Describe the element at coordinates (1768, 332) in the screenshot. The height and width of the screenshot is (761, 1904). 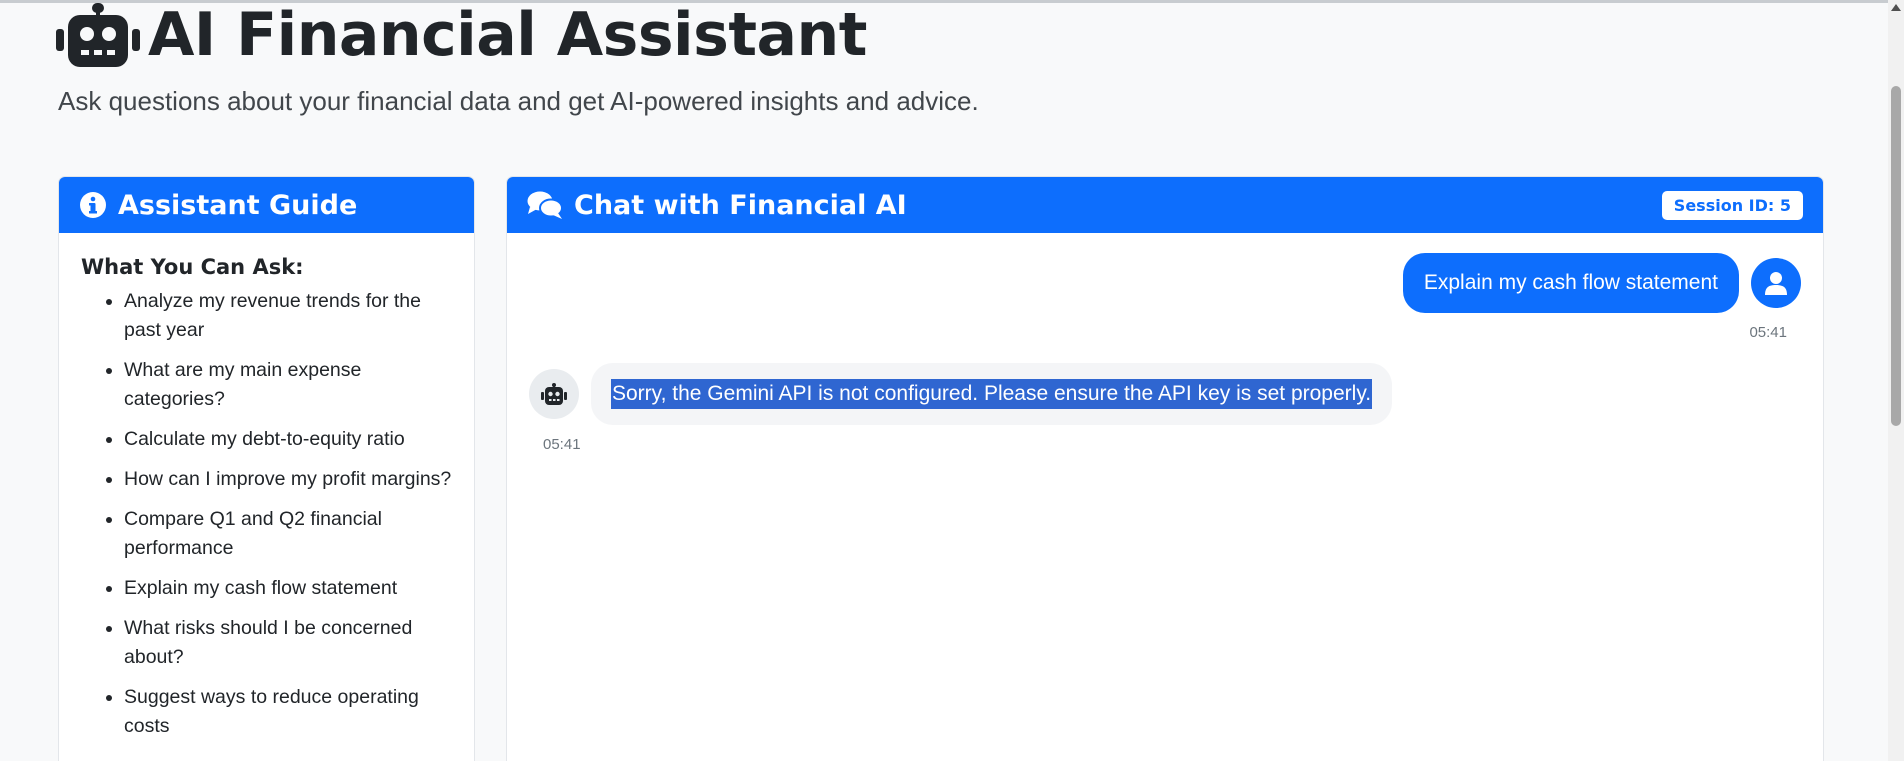
I see `user-message-time: 05:41` at that location.